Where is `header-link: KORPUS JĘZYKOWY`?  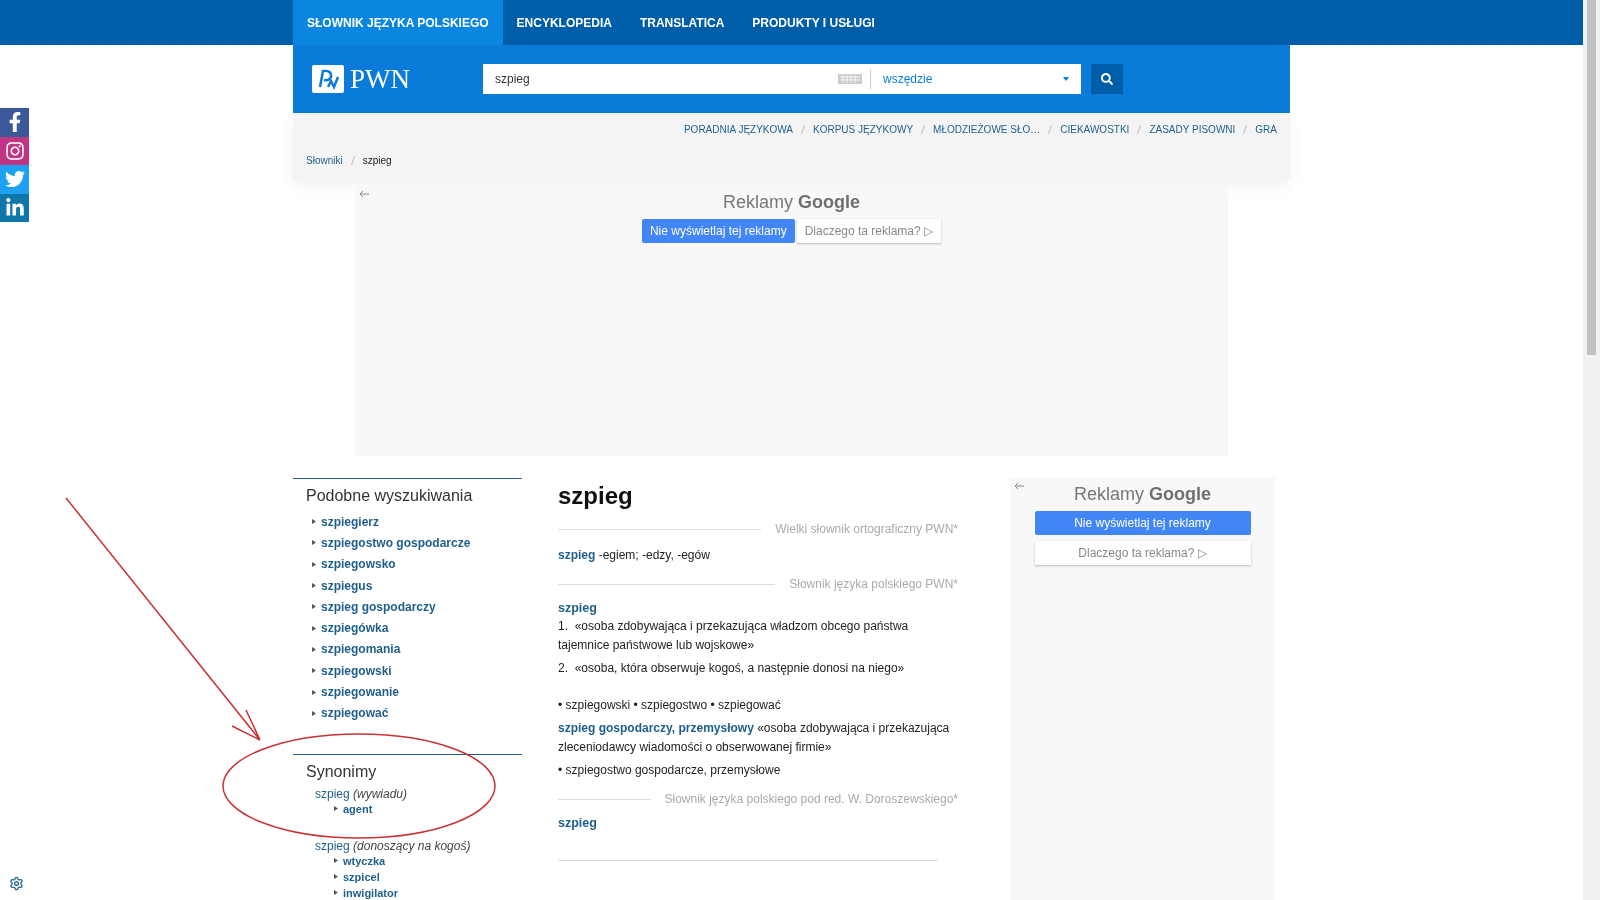
header-link: KORPUS JĘZYKOWY is located at coordinates (863, 129).